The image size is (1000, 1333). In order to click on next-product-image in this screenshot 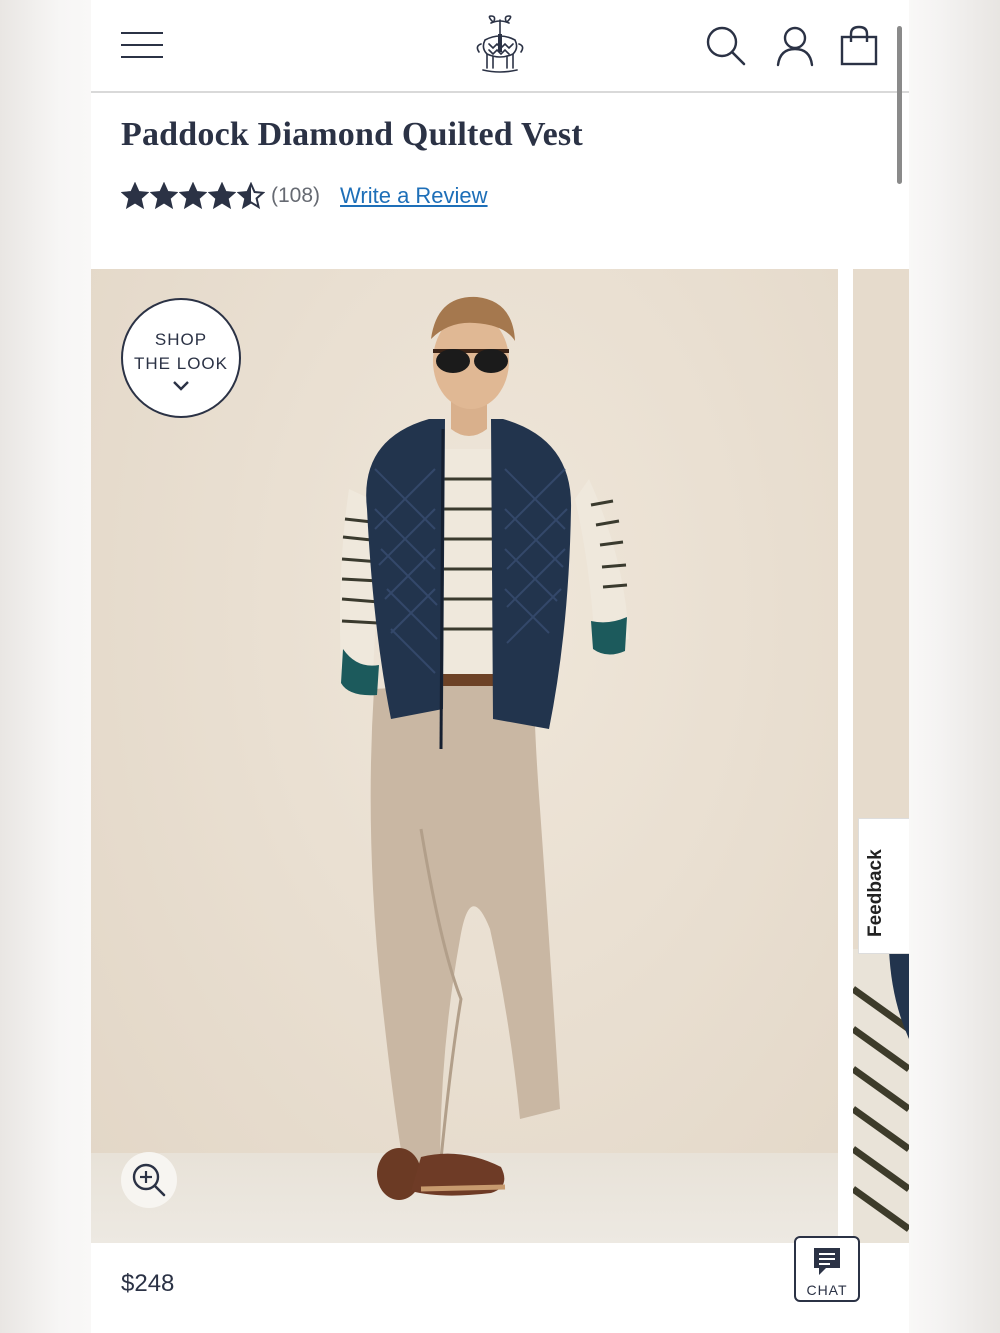, I will do `click(881, 756)`.